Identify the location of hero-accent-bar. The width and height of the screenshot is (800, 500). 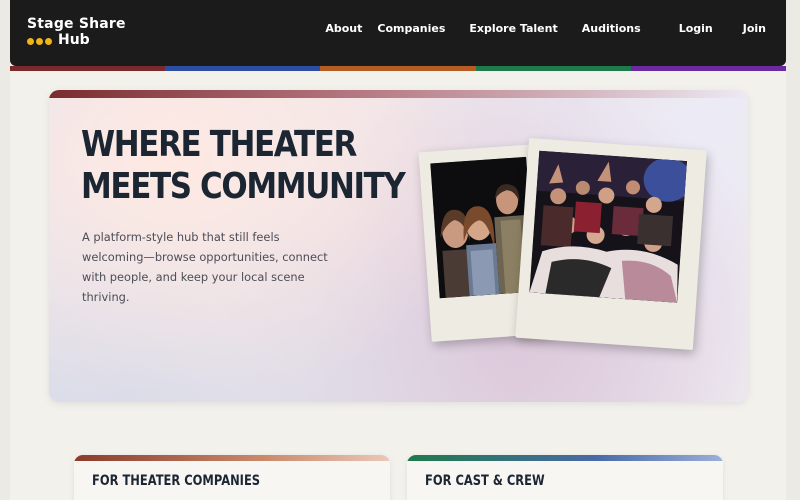
(398, 94).